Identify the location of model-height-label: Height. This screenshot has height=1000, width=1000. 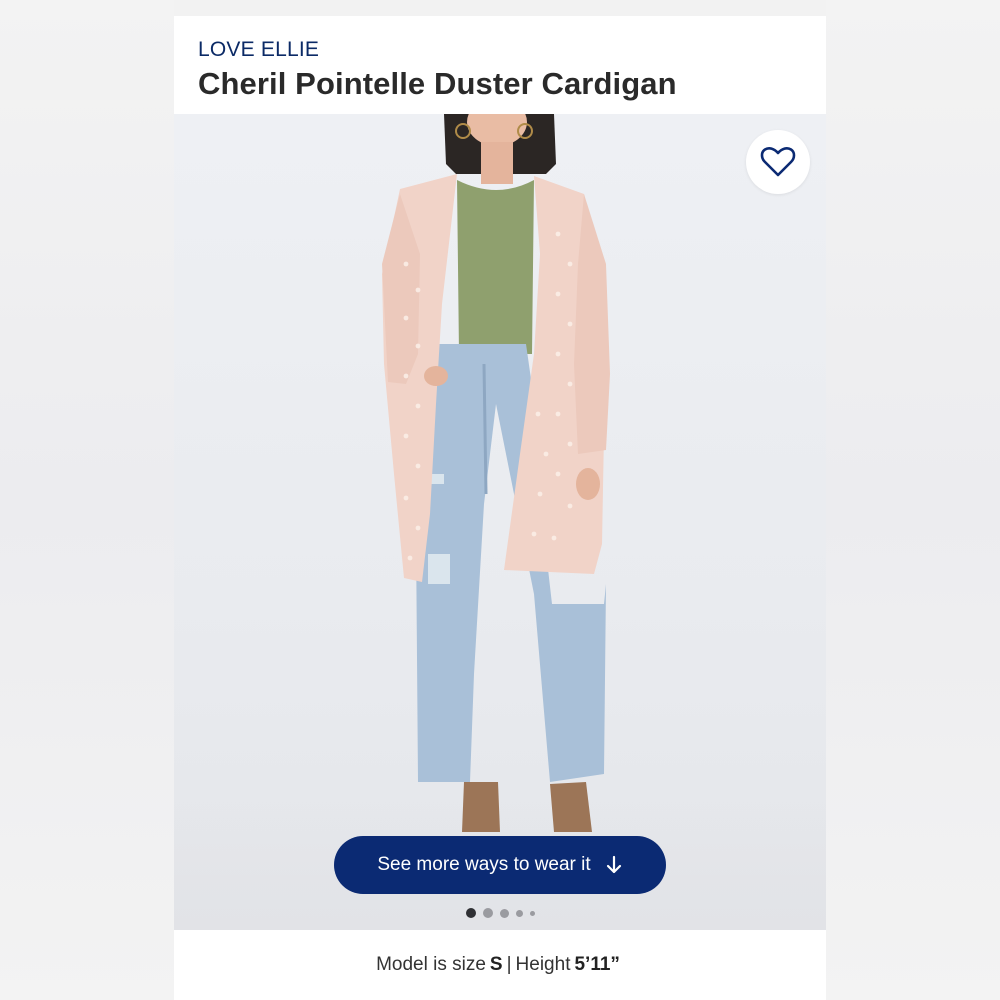
(543, 964).